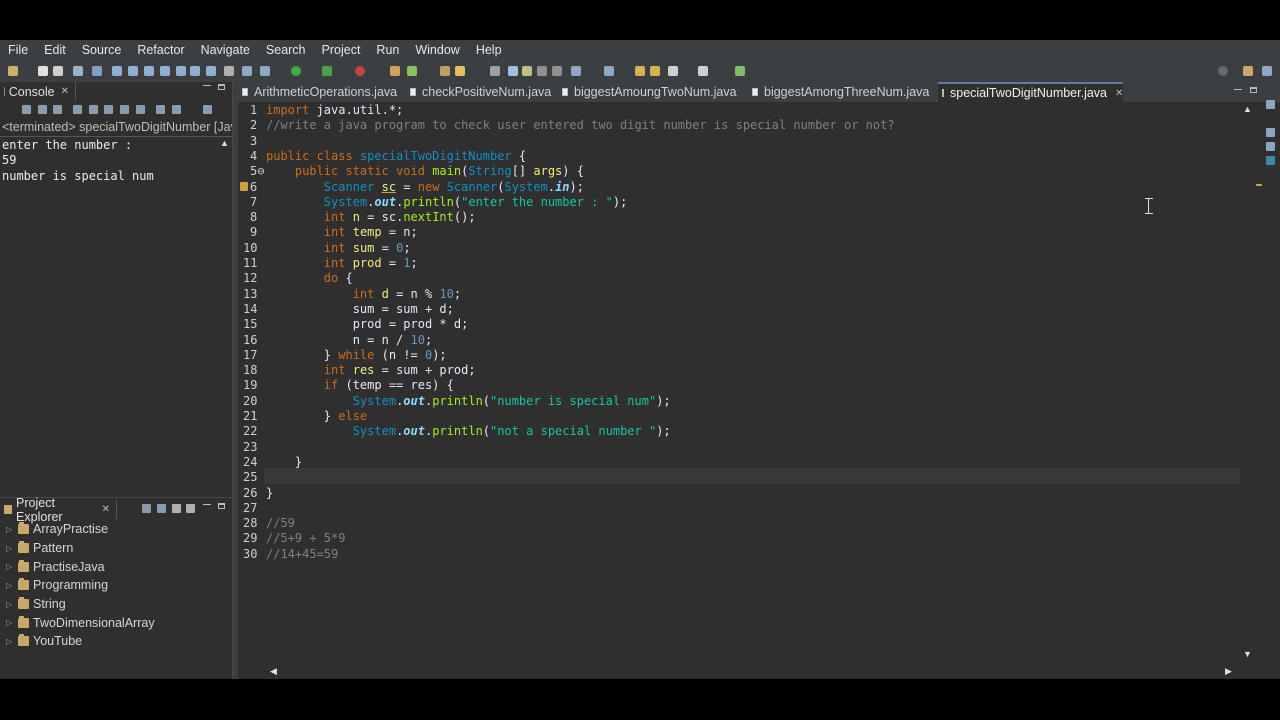 The height and width of the screenshot is (720, 1280). Describe the element at coordinates (412, 71) in the screenshot. I see `new-package-icon` at that location.